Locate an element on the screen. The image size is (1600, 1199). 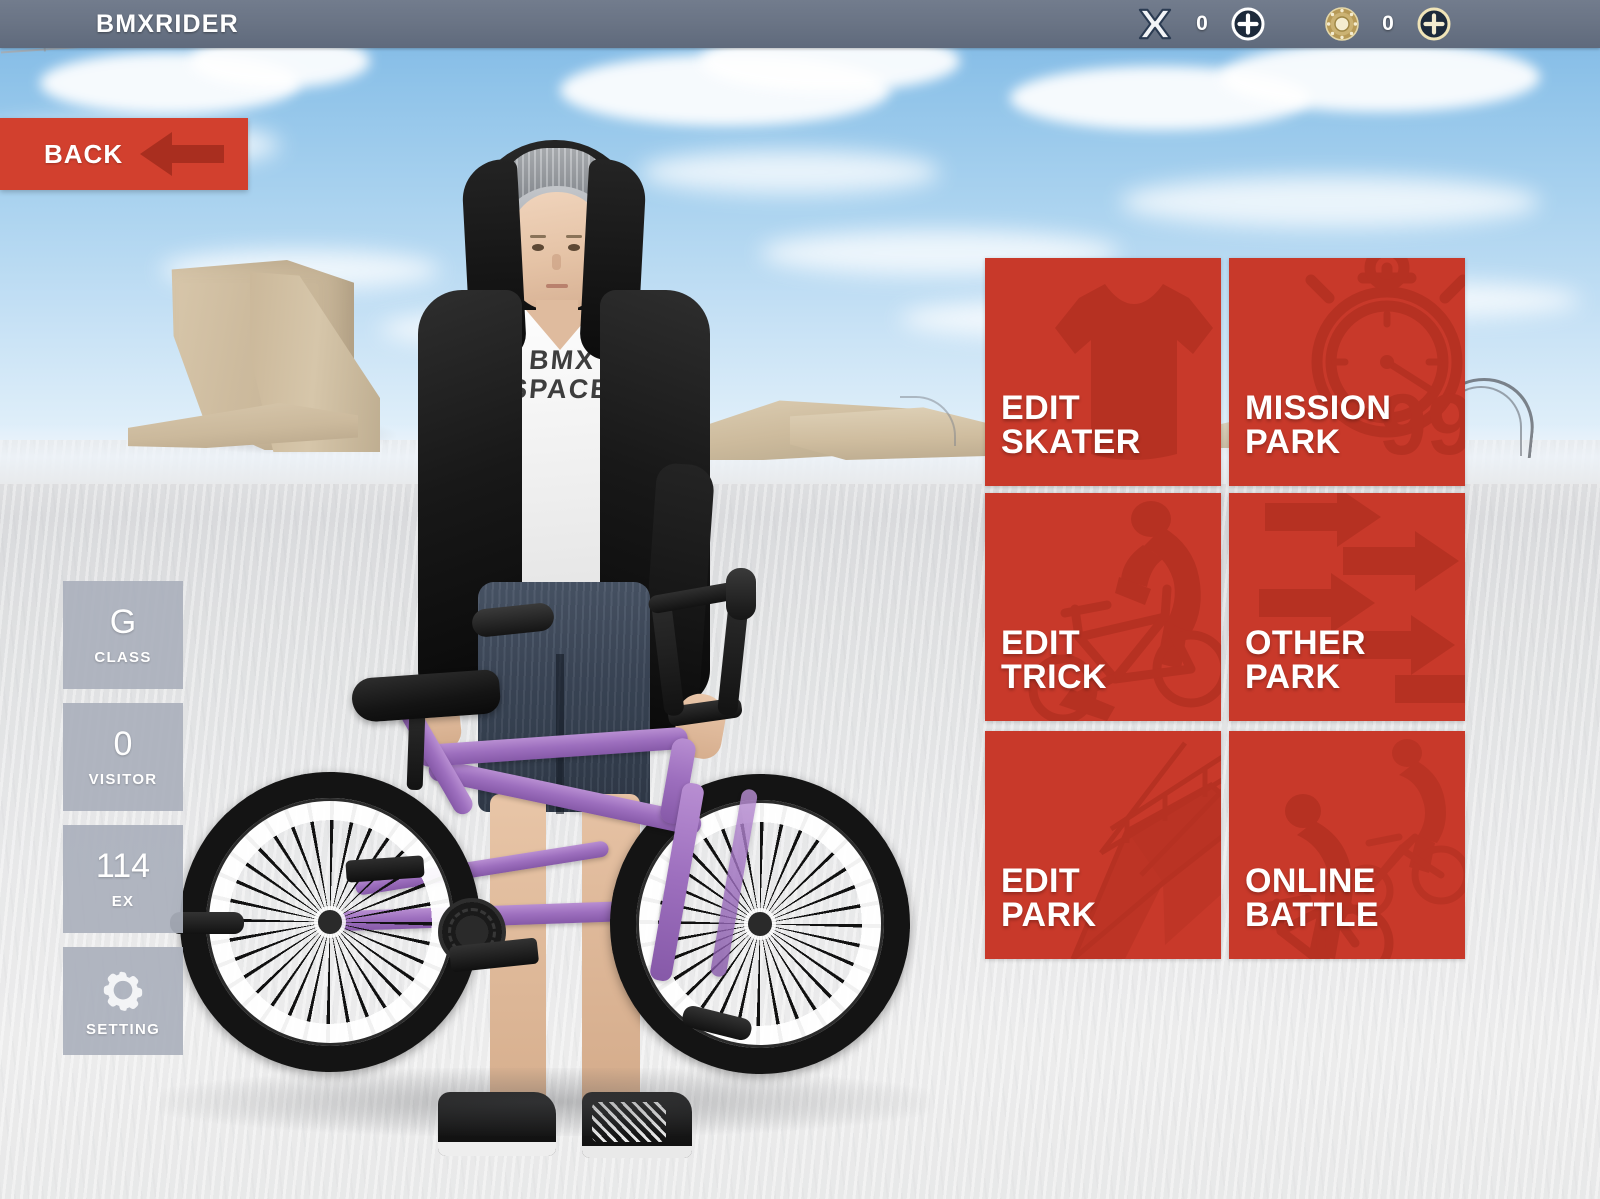
frame-toptube is located at coordinates (553, 747).